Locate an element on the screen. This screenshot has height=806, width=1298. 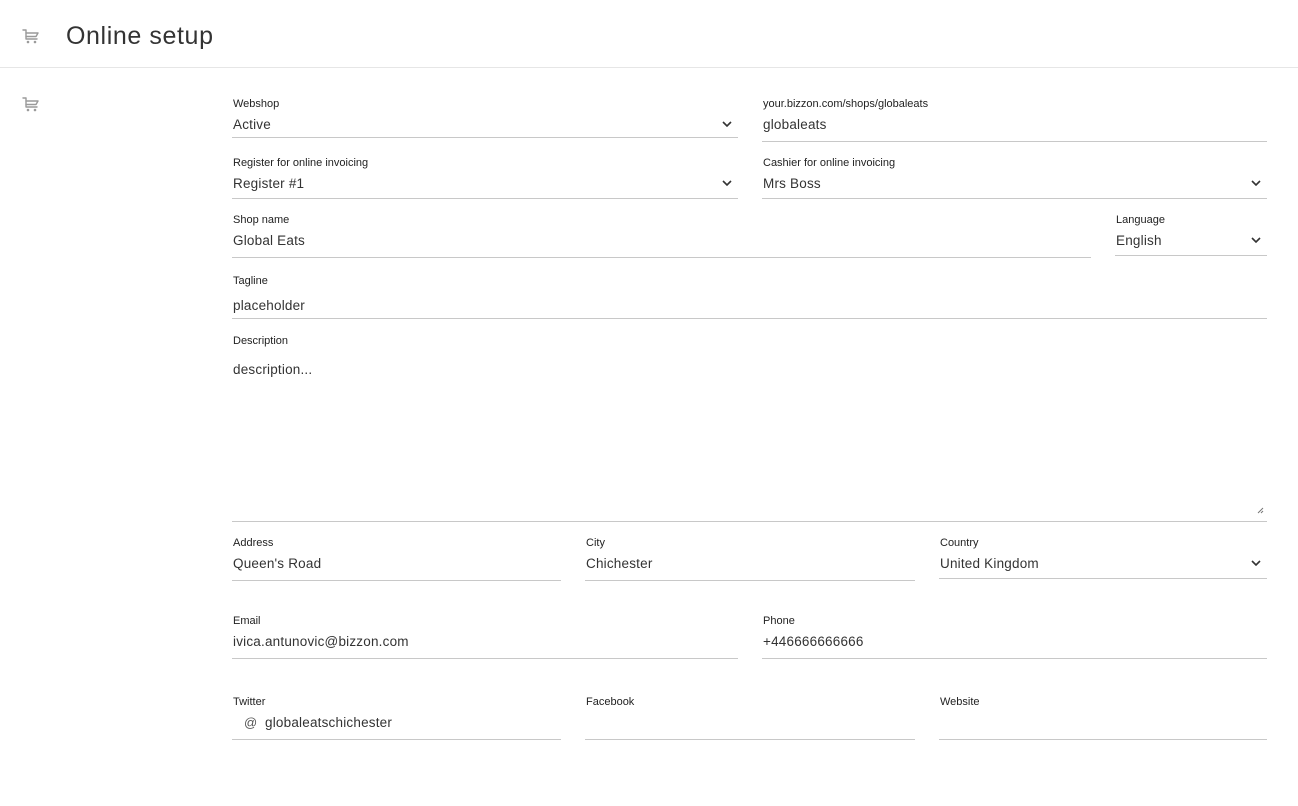
page-header: Online setup is located at coordinates (649, 34).